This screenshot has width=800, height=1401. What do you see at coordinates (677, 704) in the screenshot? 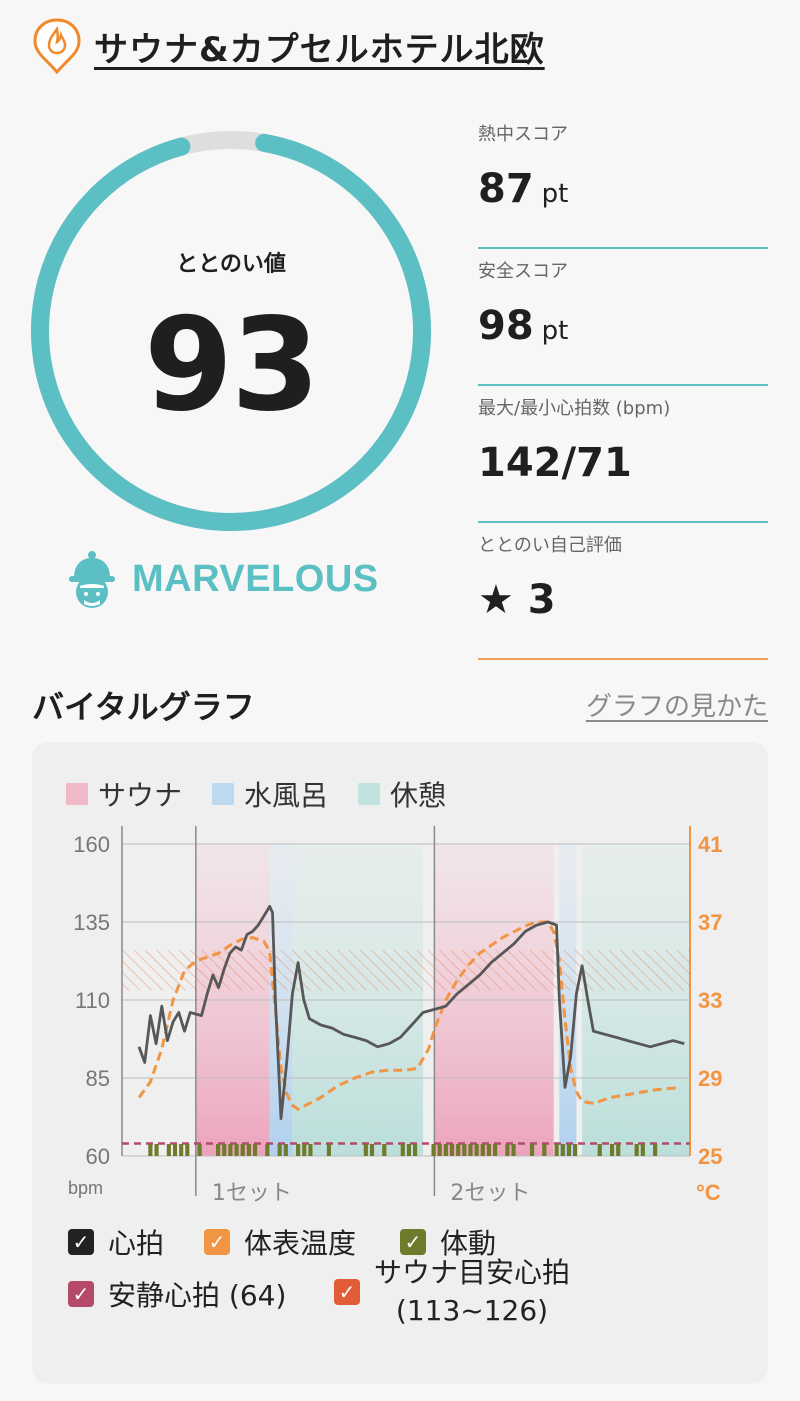
I see `graph-guide-link: グラフの見かた` at bounding box center [677, 704].